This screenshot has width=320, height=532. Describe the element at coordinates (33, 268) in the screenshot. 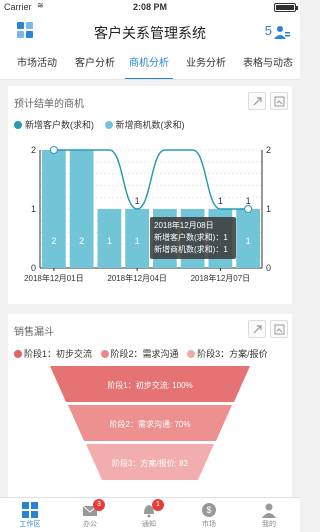

I see `y-tick-label-left: 0` at that location.